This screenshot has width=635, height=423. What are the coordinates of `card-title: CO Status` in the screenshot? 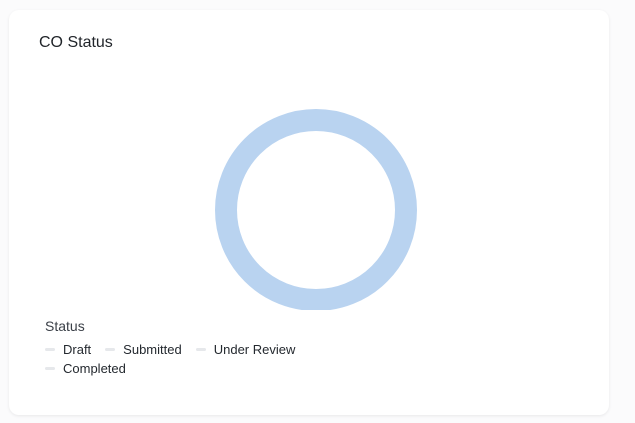 It's located at (76, 42).